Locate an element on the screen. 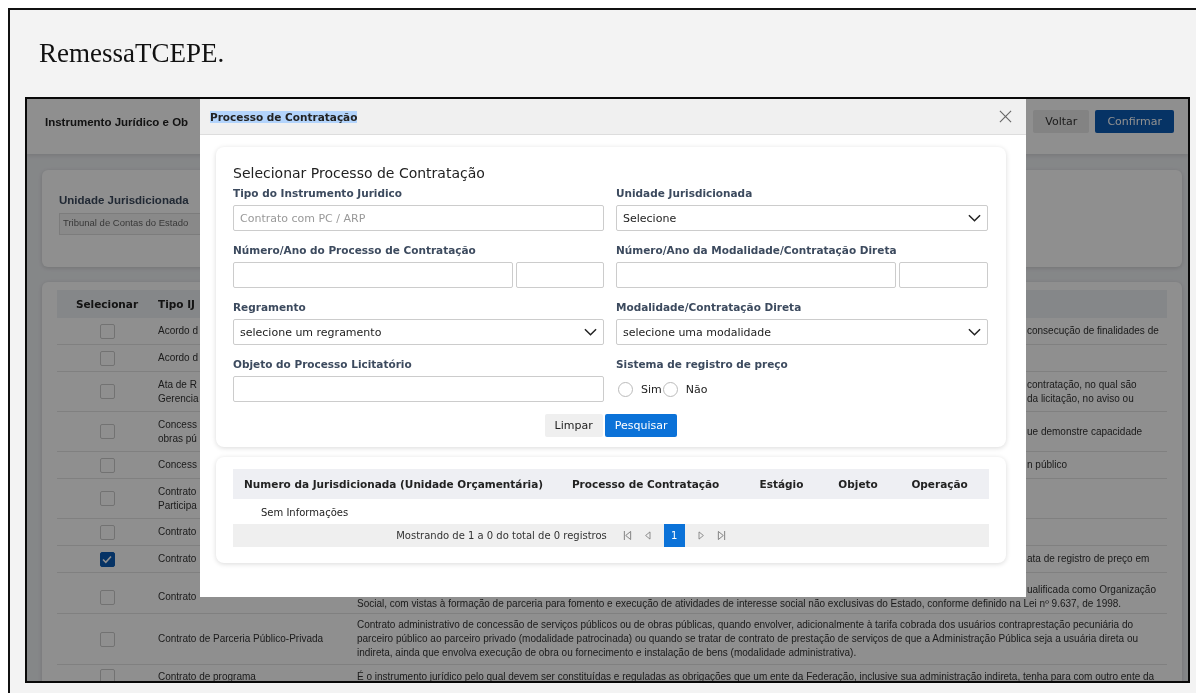 The height and width of the screenshot is (695, 1196). select-field: selecione um regramento is located at coordinates (418, 332).